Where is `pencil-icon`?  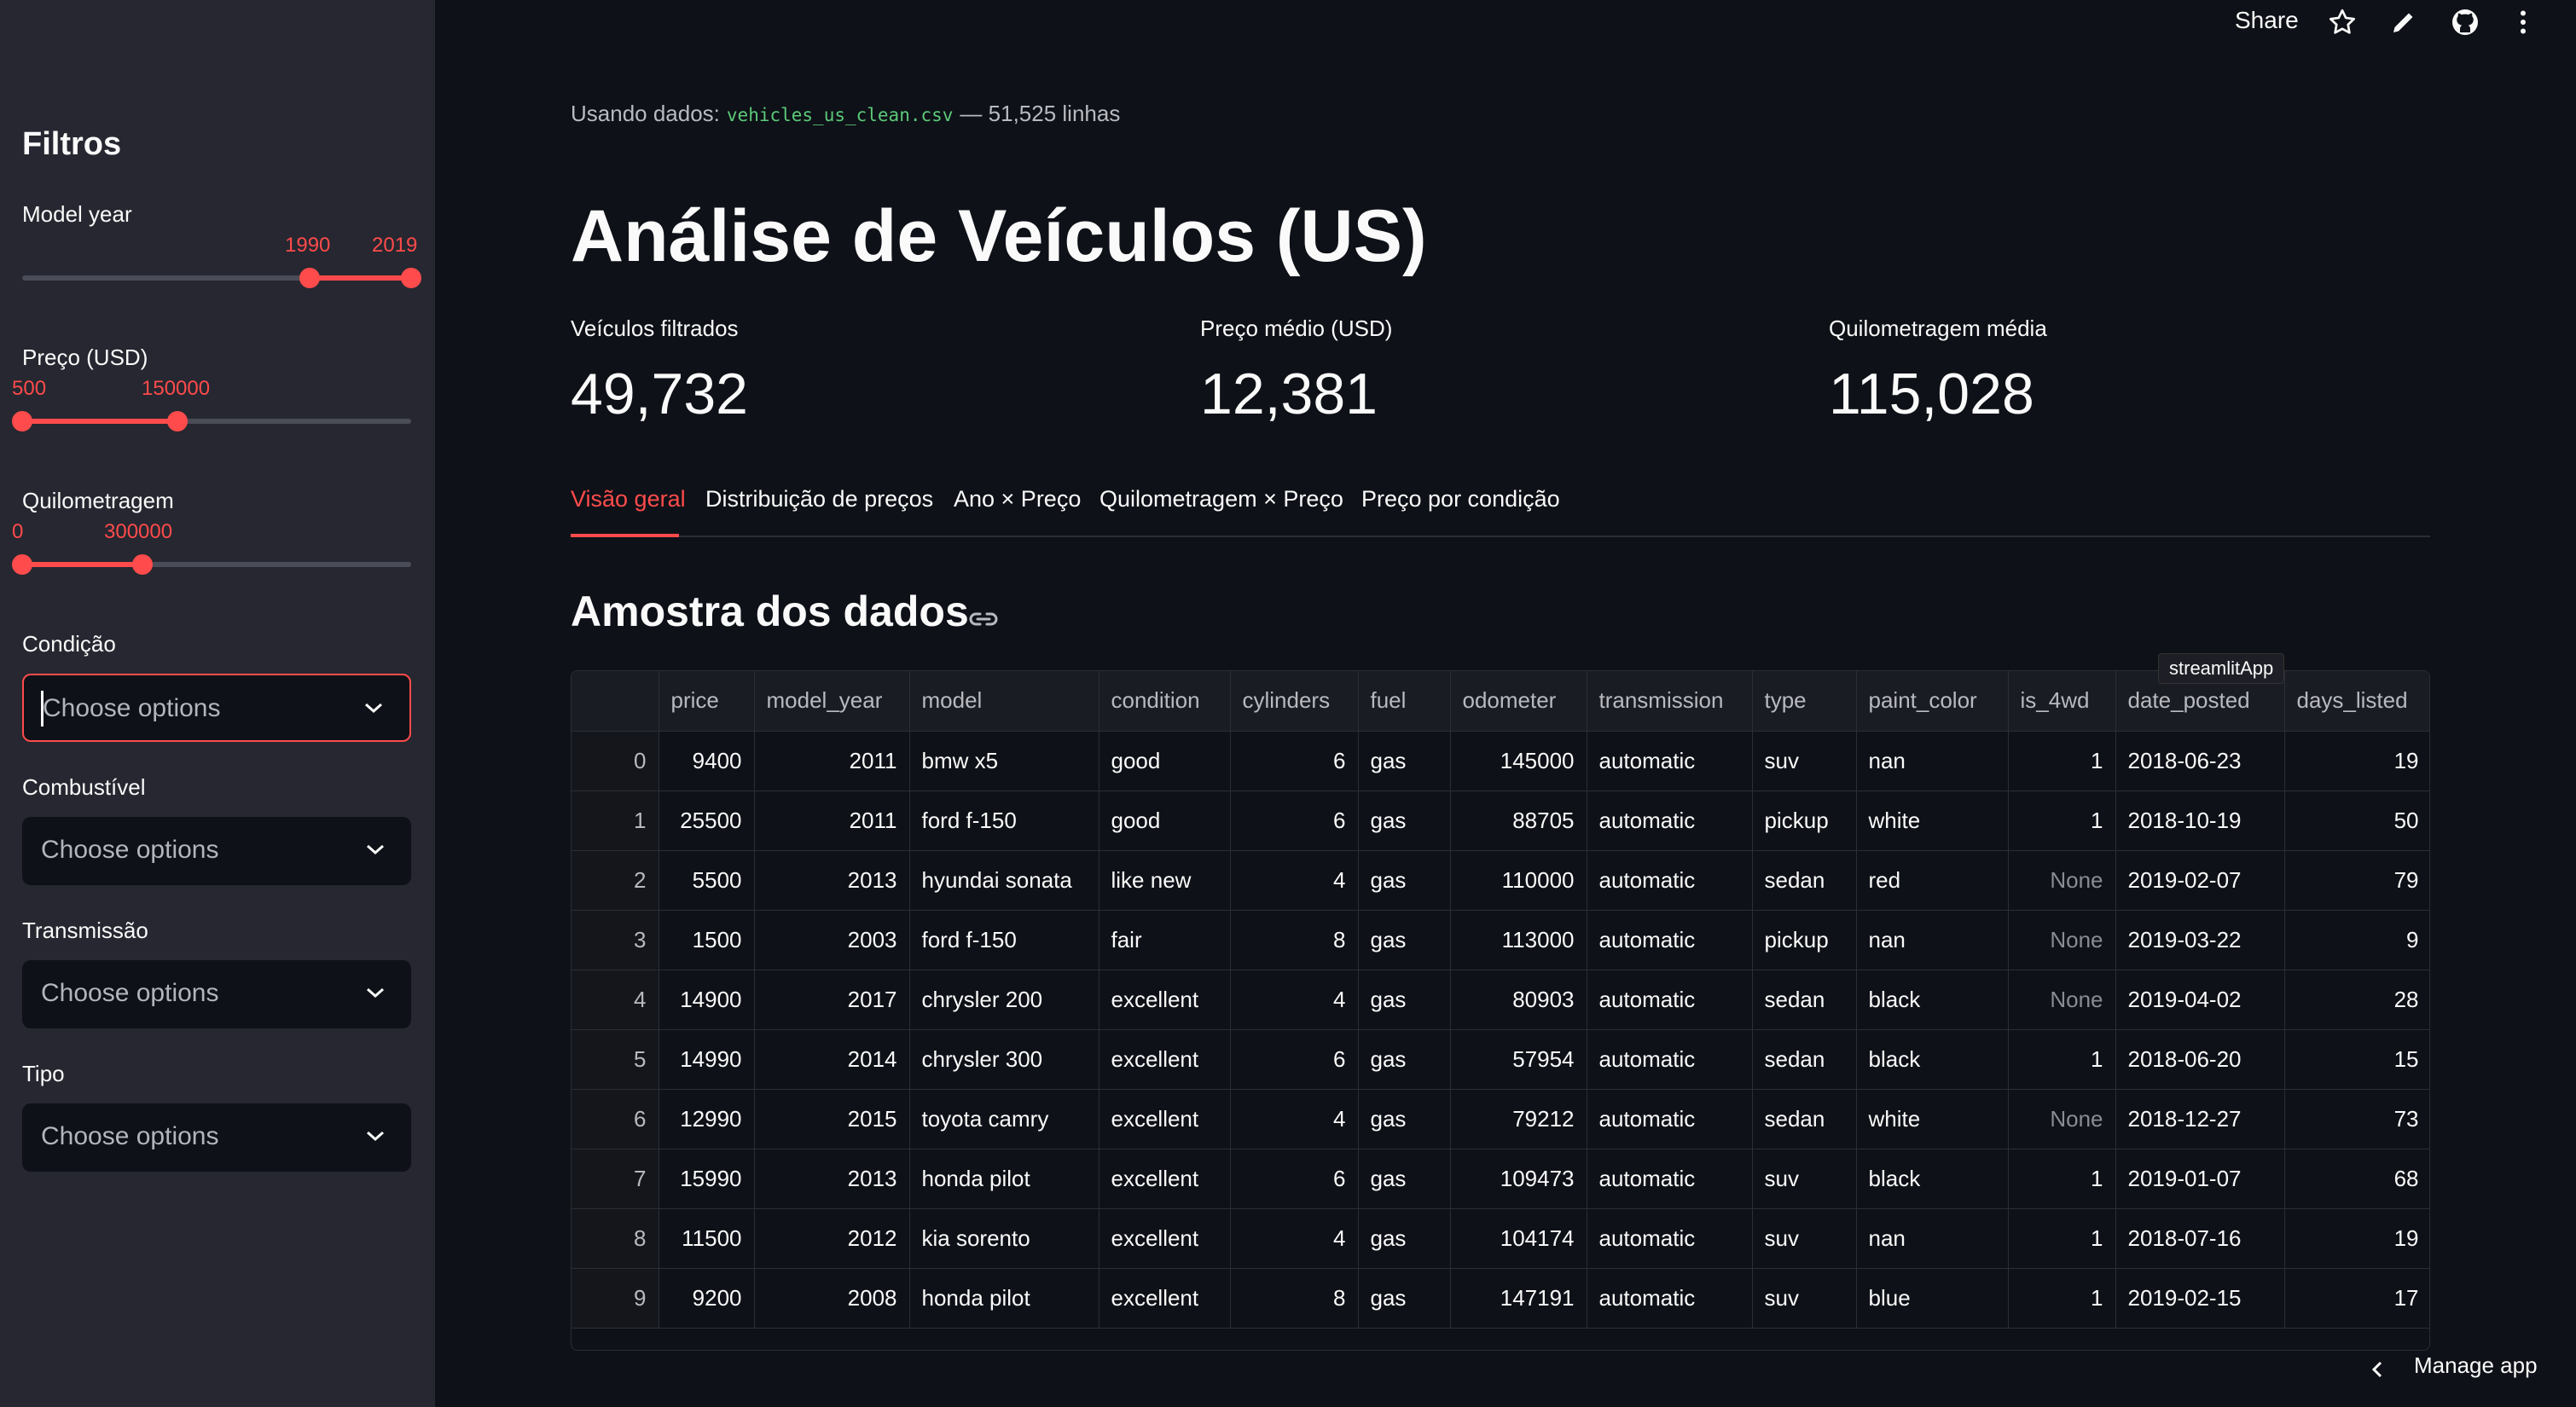 pencil-icon is located at coordinates (2403, 23).